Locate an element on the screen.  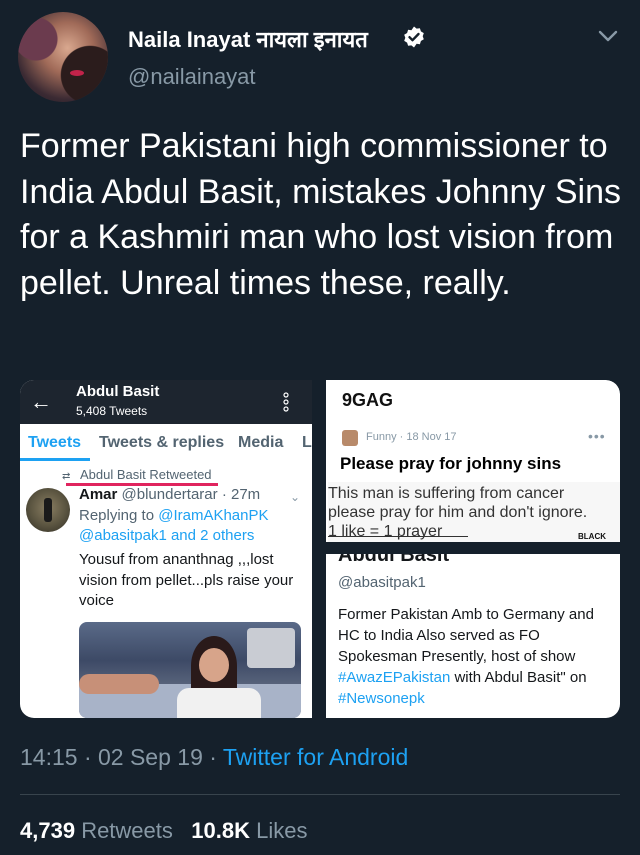
replying-mention: @IramAKhanPK is located at coordinates (213, 515).